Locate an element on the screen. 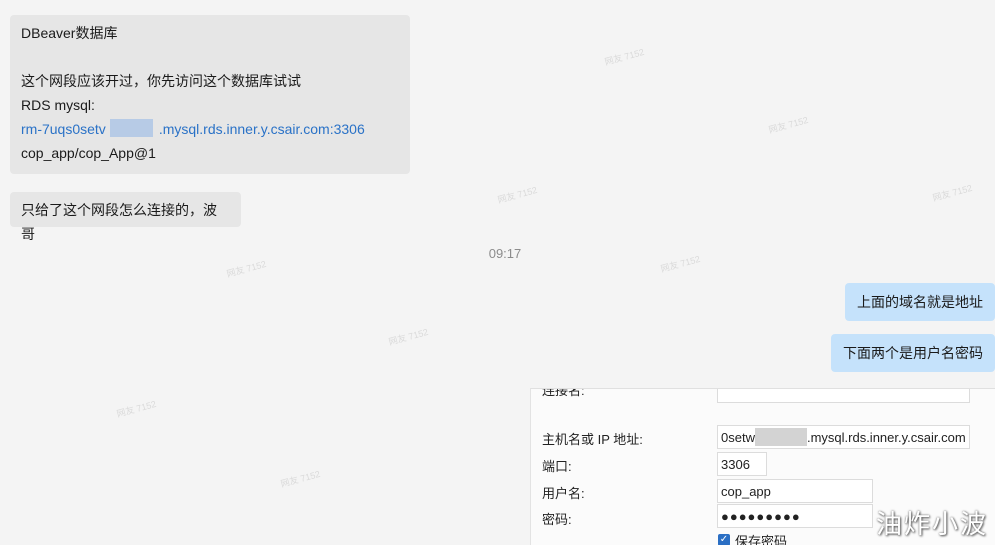  cut-off-field is located at coordinates (843, 396).